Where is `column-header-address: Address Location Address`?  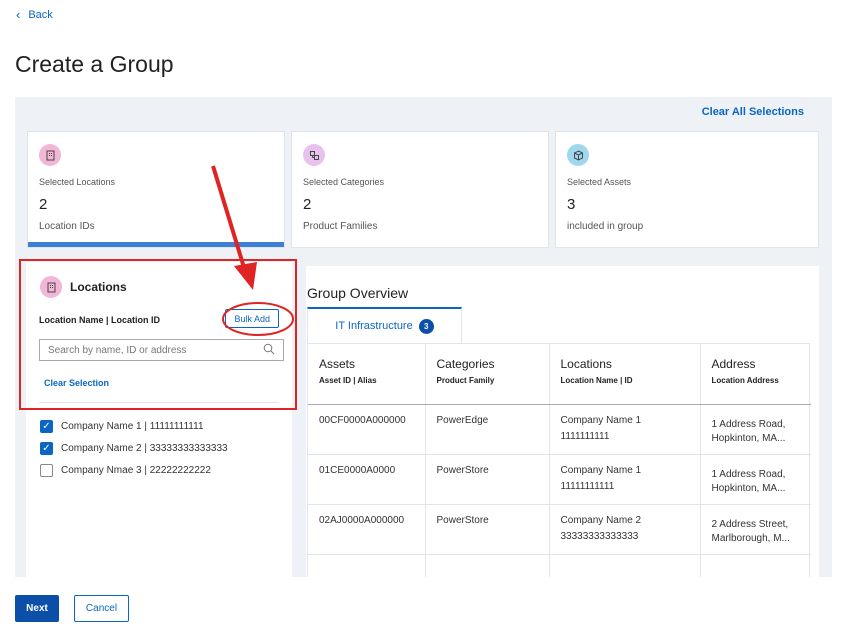 column-header-address: Address Location Address is located at coordinates (755, 374).